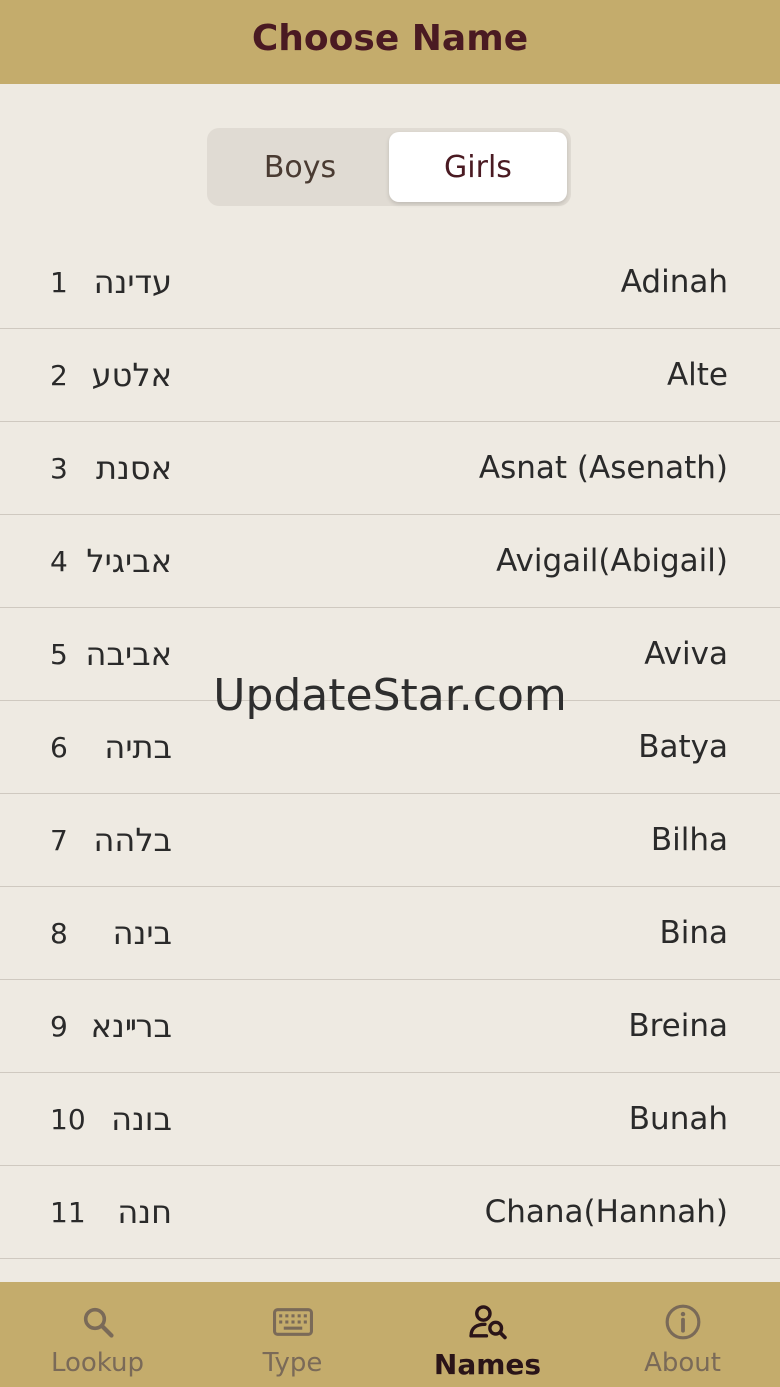 The width and height of the screenshot is (780, 1387). Describe the element at coordinates (59, 282) in the screenshot. I see `name-number: 1` at that location.